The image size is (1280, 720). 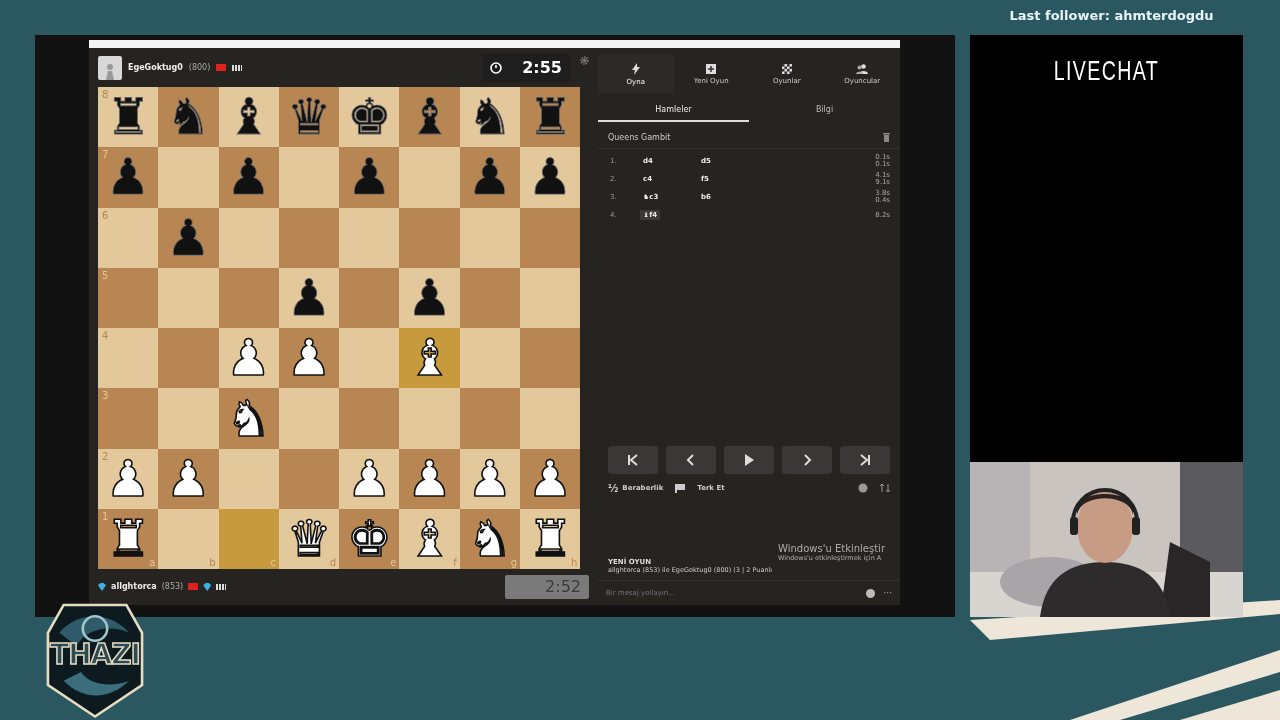 What do you see at coordinates (673, 110) in the screenshot?
I see `panel-tab: Hamleler` at bounding box center [673, 110].